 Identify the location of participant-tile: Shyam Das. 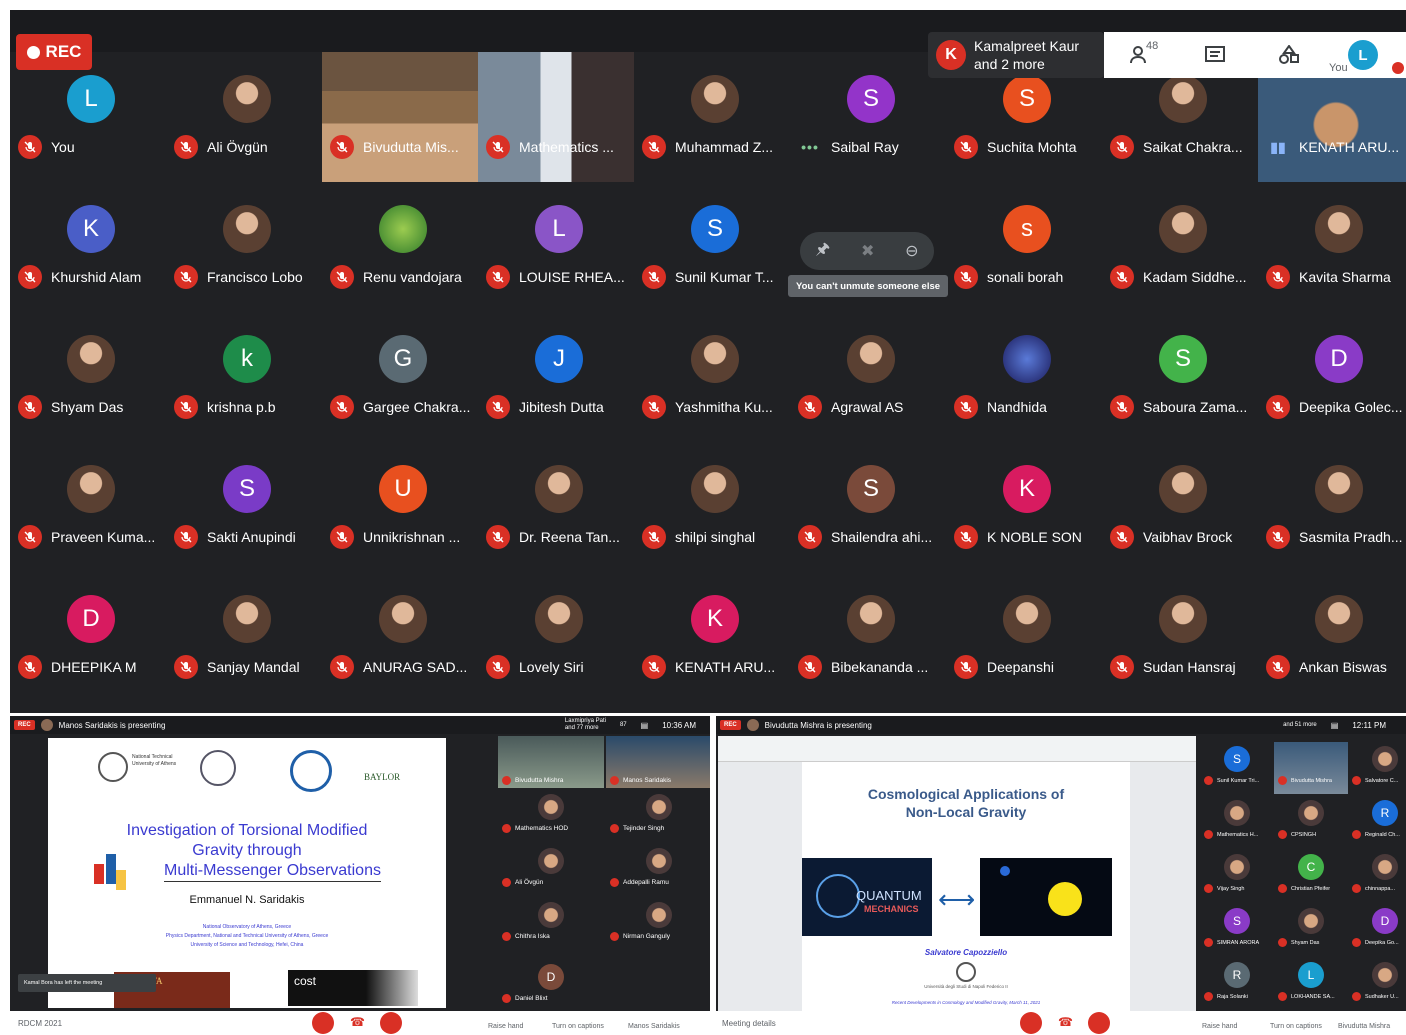
(88, 377).